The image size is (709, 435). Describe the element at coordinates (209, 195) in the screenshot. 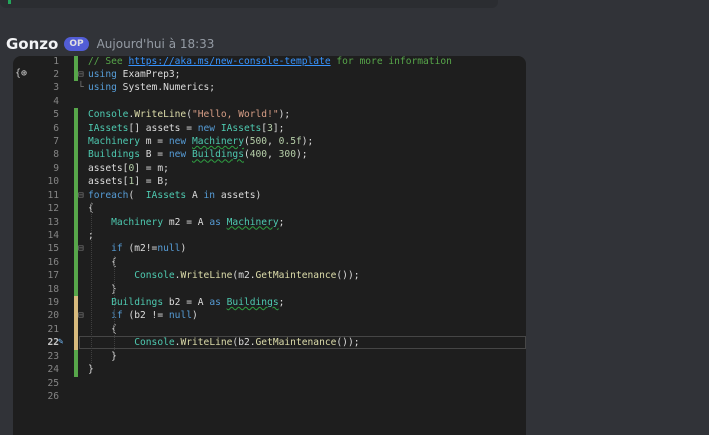

I see `code-token: in` at that location.